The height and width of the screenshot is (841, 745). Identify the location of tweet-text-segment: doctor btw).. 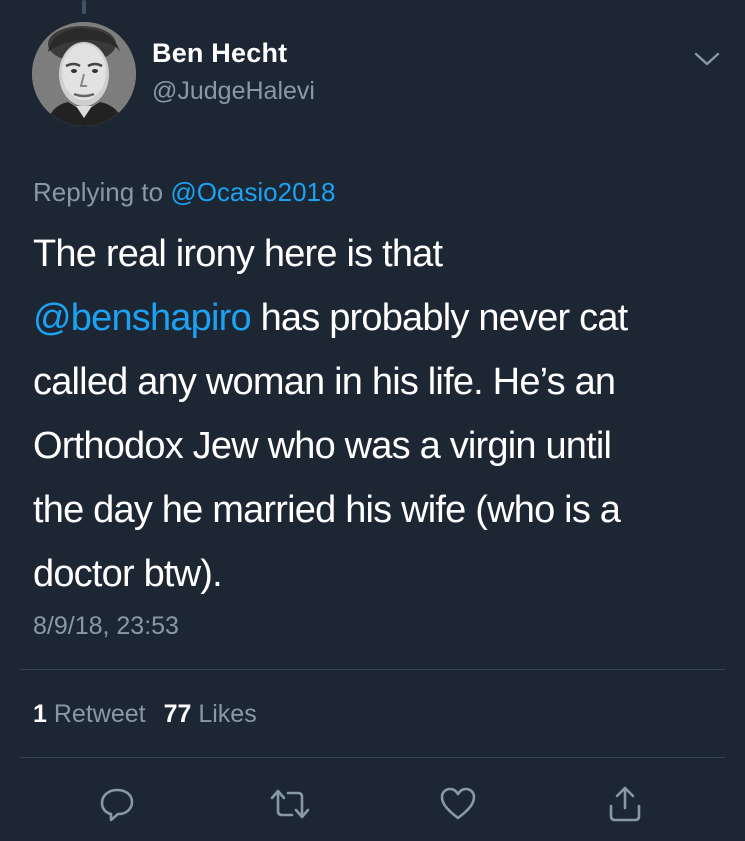
(128, 574).